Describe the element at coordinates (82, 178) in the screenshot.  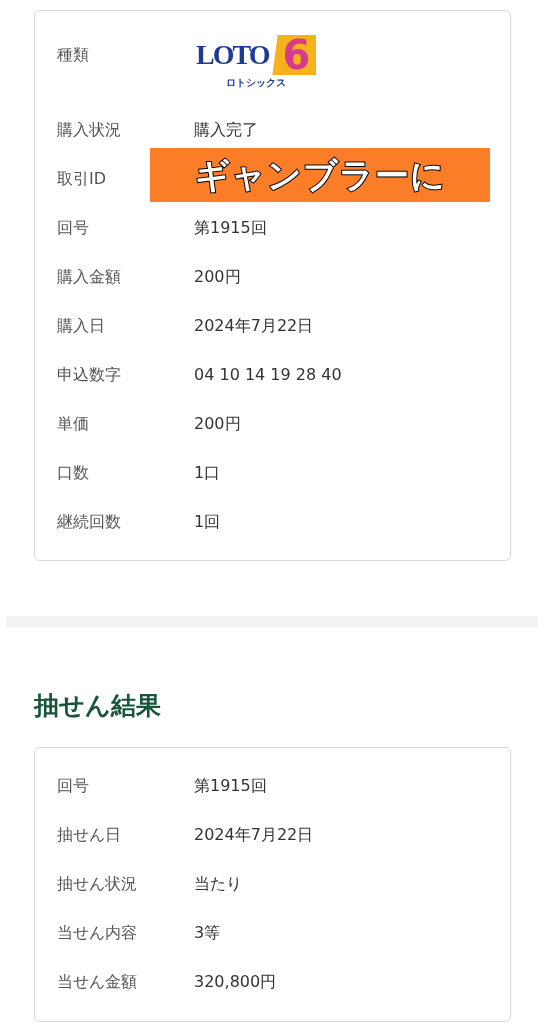
I see `field-label: 取引ID` at that location.